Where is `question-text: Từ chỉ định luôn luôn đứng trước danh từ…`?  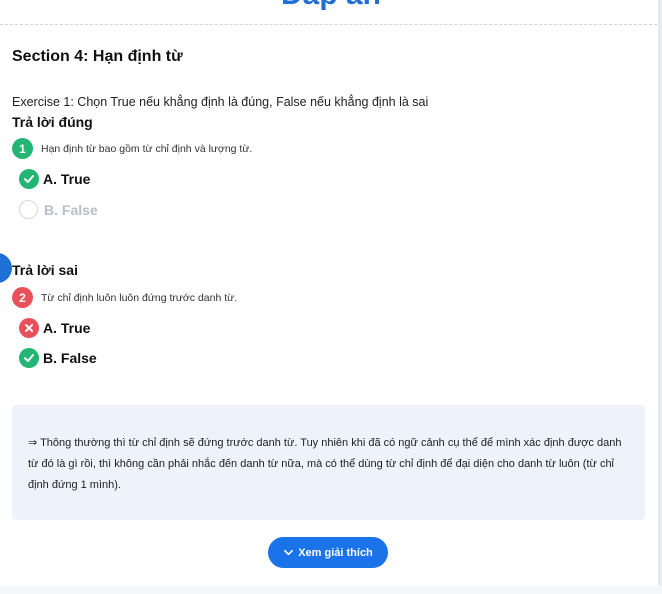
question-text: Từ chỉ định luôn luôn đứng trước danh từ… is located at coordinates (139, 297).